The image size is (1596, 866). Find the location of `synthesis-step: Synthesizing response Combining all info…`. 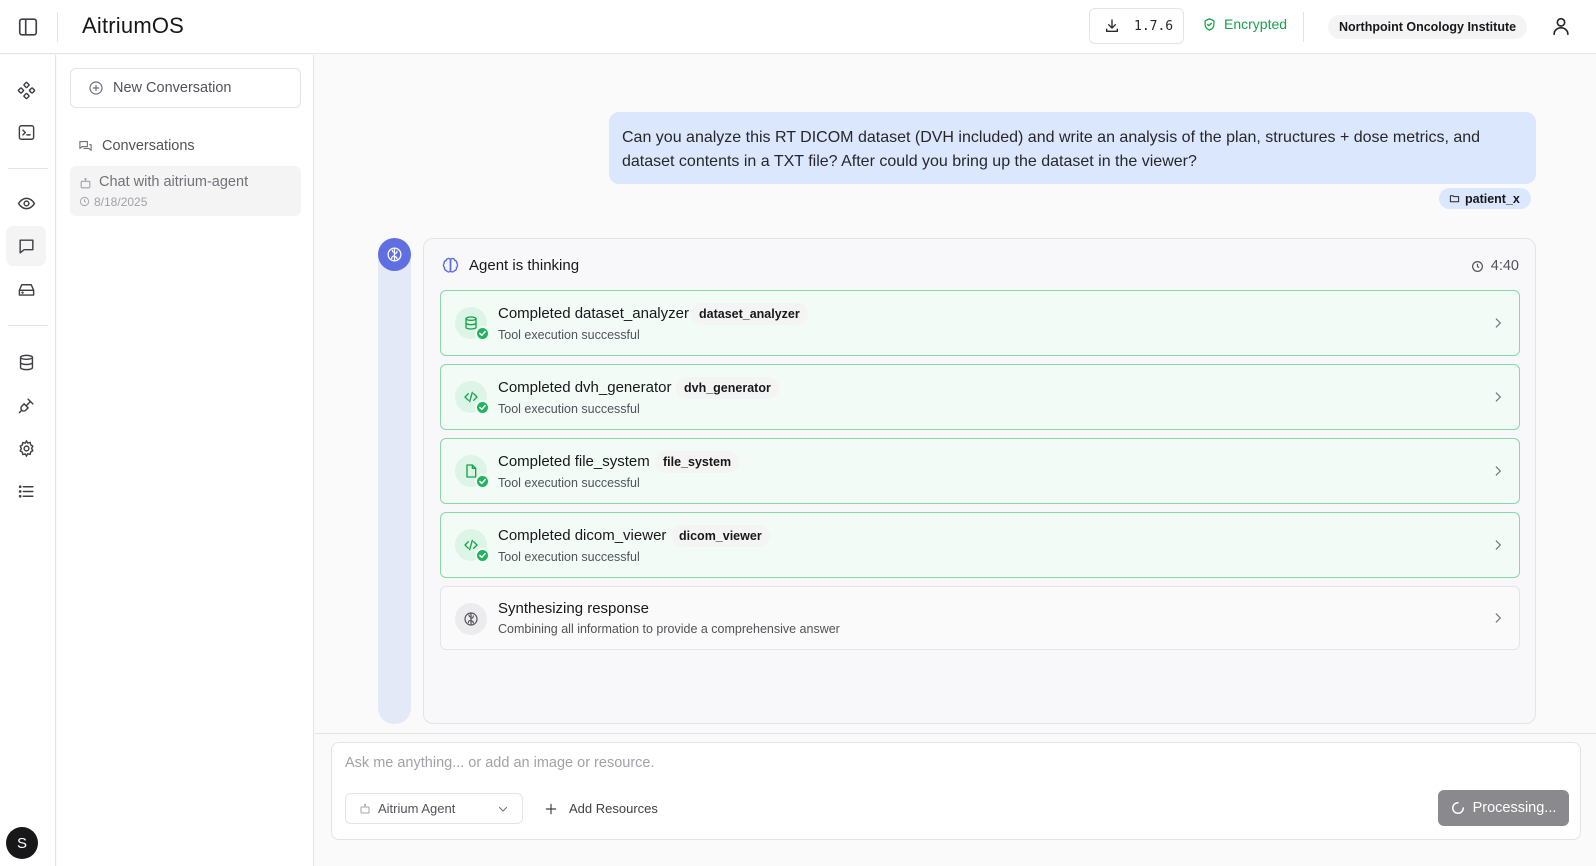

synthesis-step: Synthesizing response Combining all info… is located at coordinates (980, 618).